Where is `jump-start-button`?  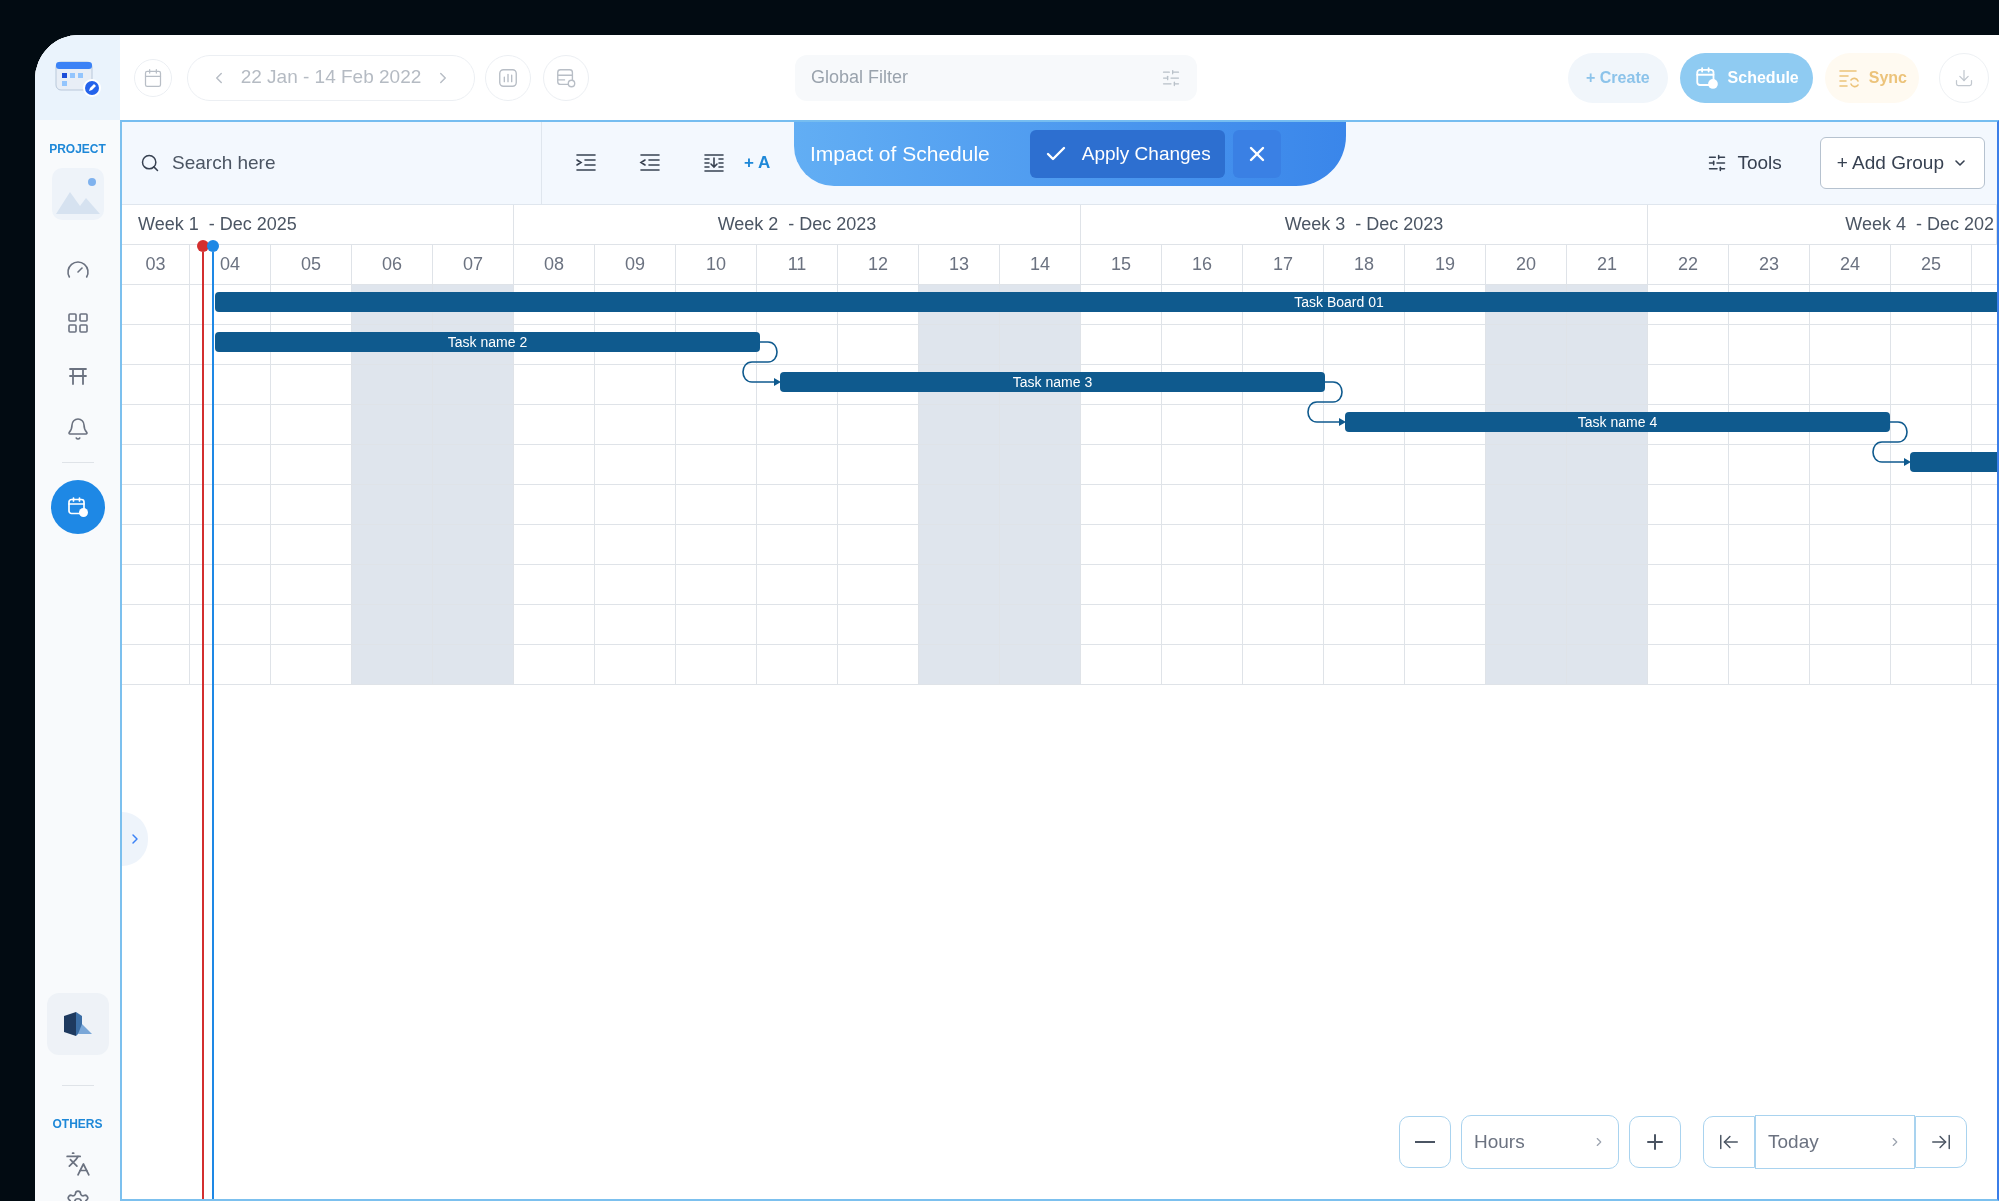
jump-start-button is located at coordinates (1729, 1142).